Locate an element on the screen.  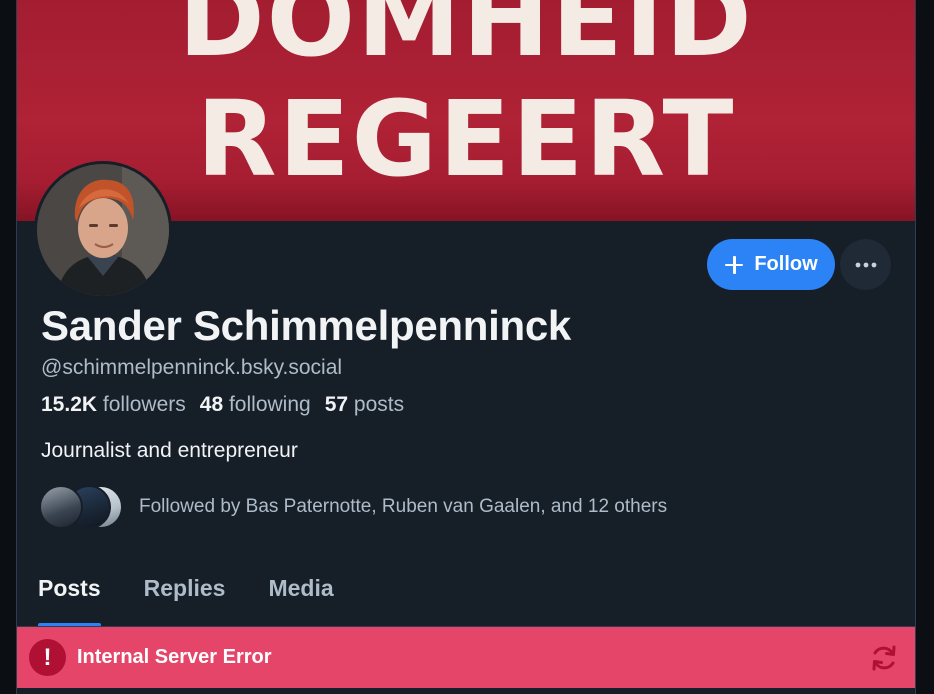
ellipsis-icon is located at coordinates (865, 264).